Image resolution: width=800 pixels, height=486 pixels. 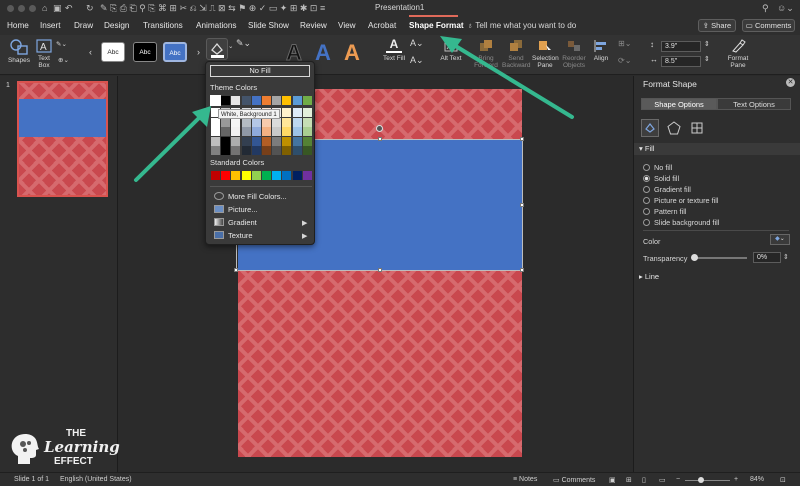 What do you see at coordinates (707, 44) in the screenshot?
I see `height-stepper-icon: ⇕` at bounding box center [707, 44].